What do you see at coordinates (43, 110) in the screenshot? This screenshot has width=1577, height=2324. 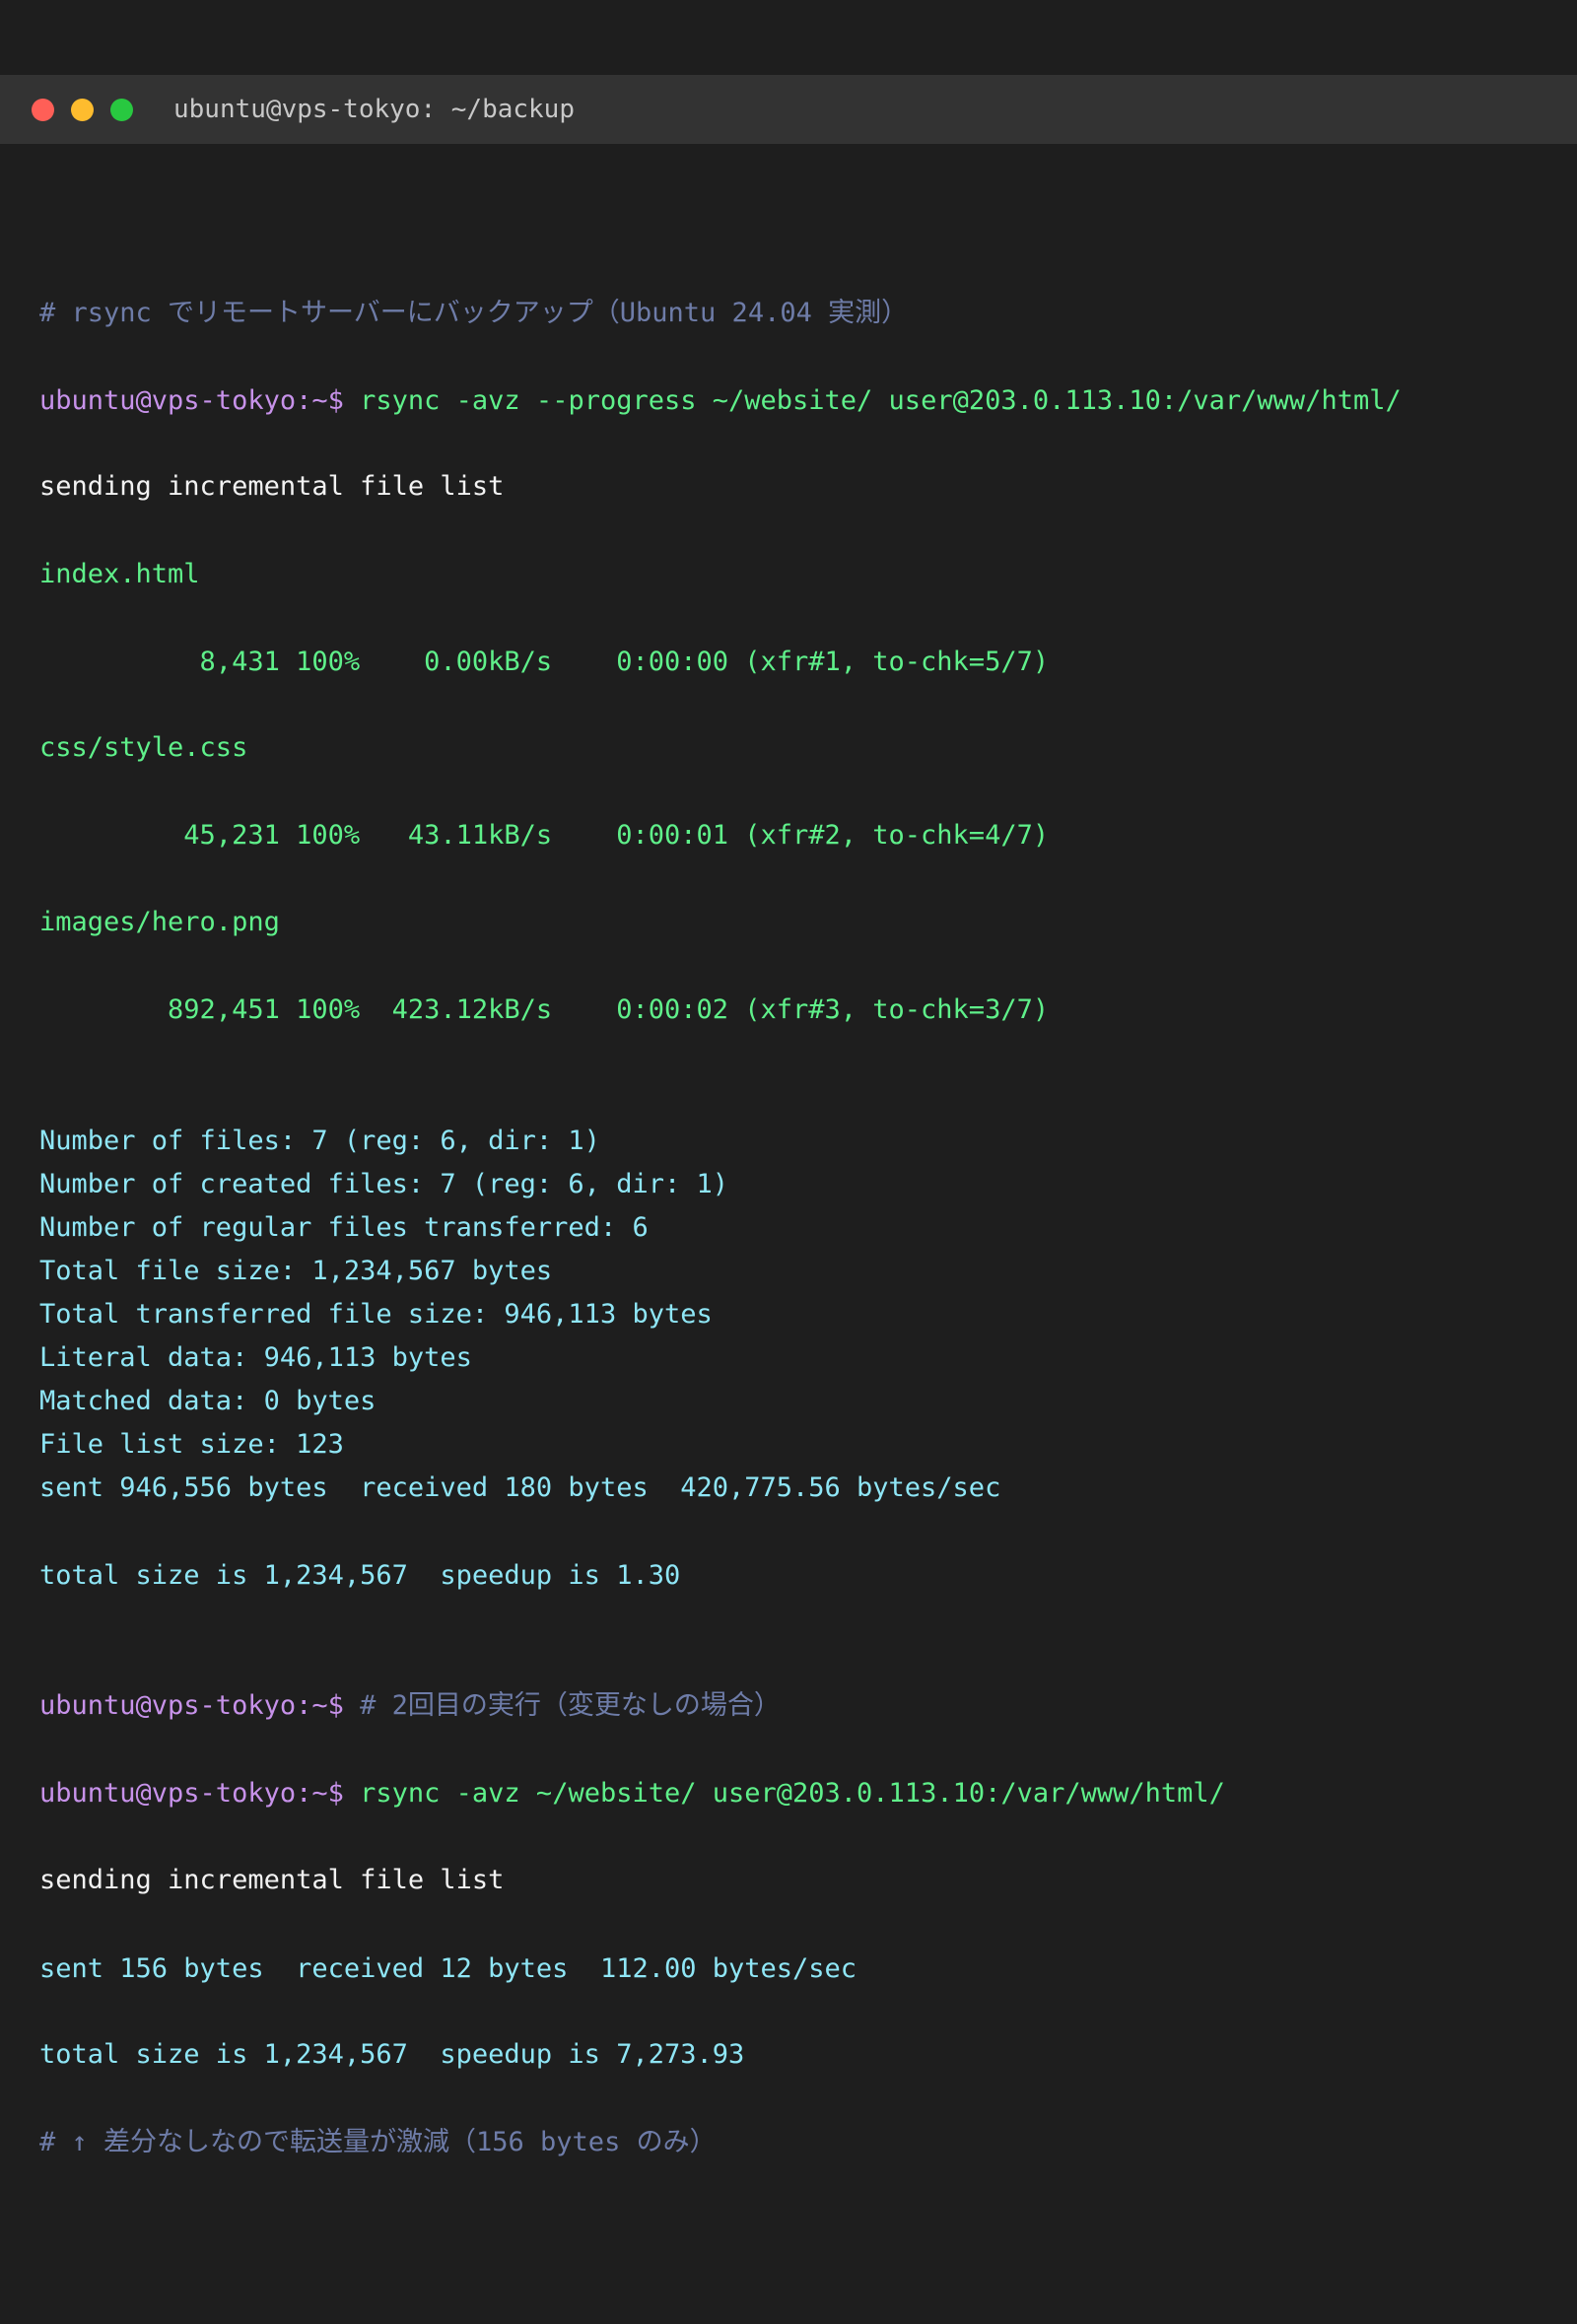 I see `close-window-button` at bounding box center [43, 110].